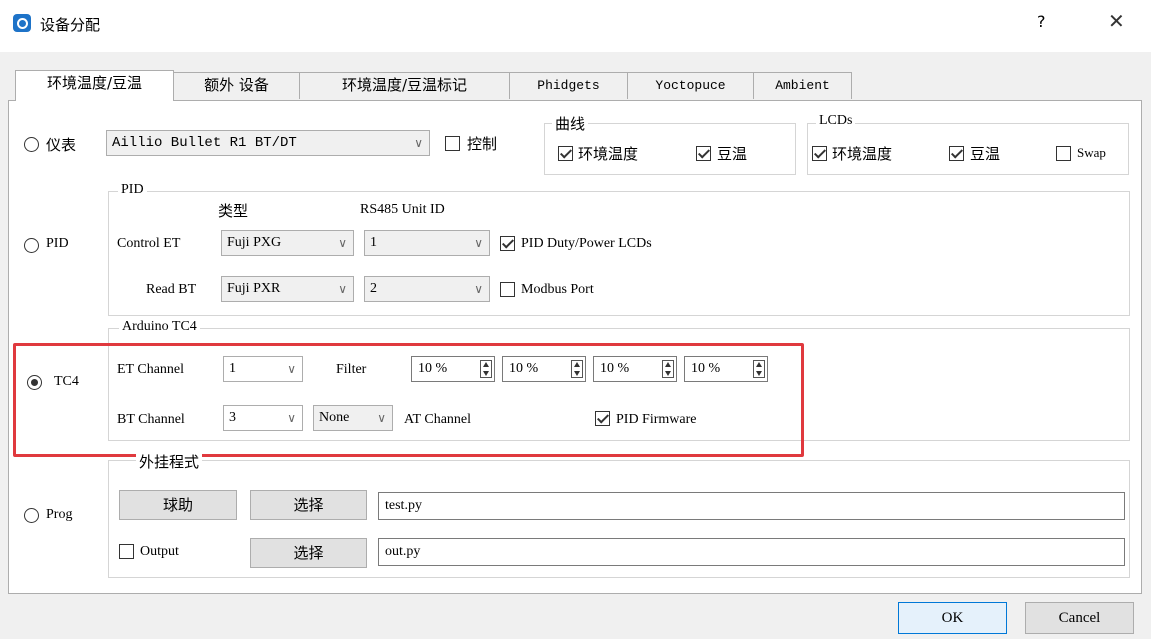 This screenshot has width=1151, height=639. I want to click on pid-read-unit-value: 2, so click(373, 288).